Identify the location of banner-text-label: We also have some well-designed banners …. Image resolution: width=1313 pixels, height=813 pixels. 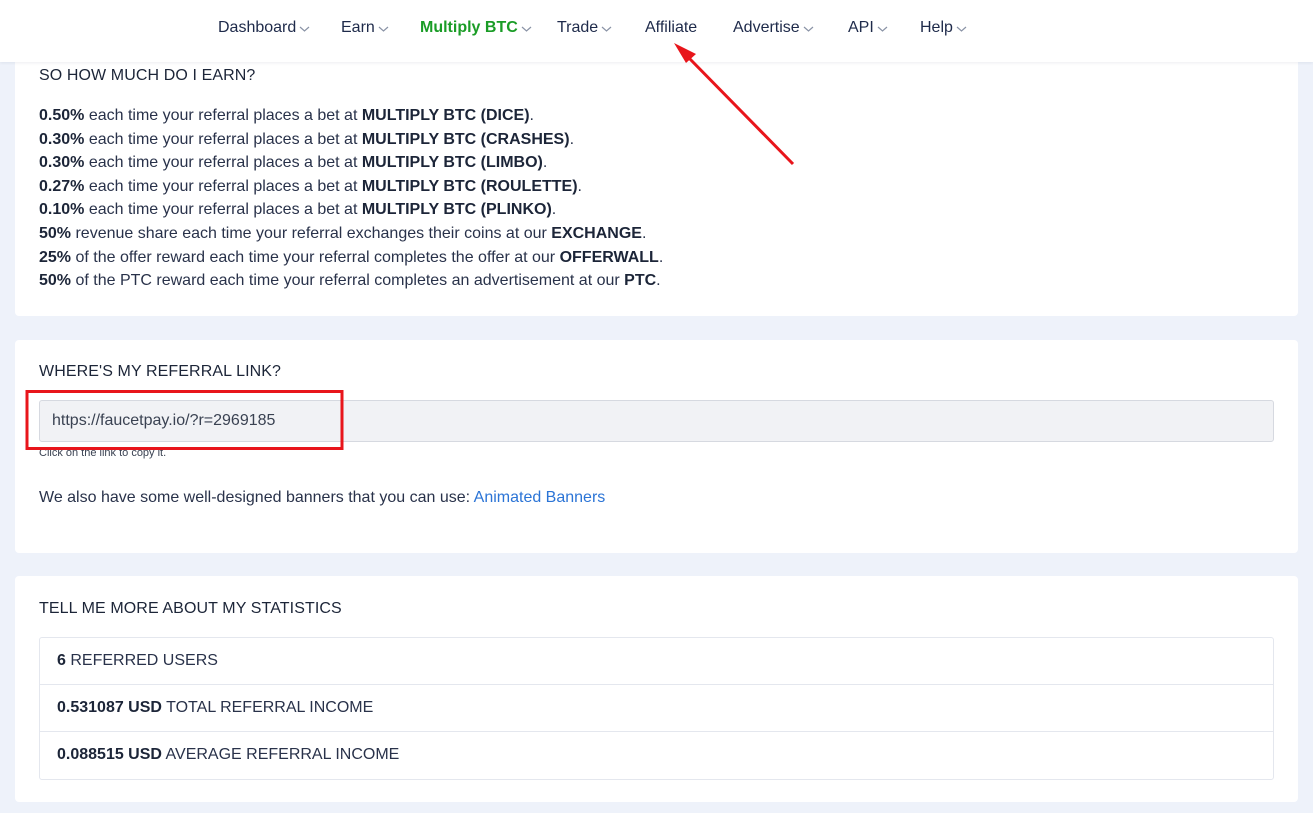
(256, 497).